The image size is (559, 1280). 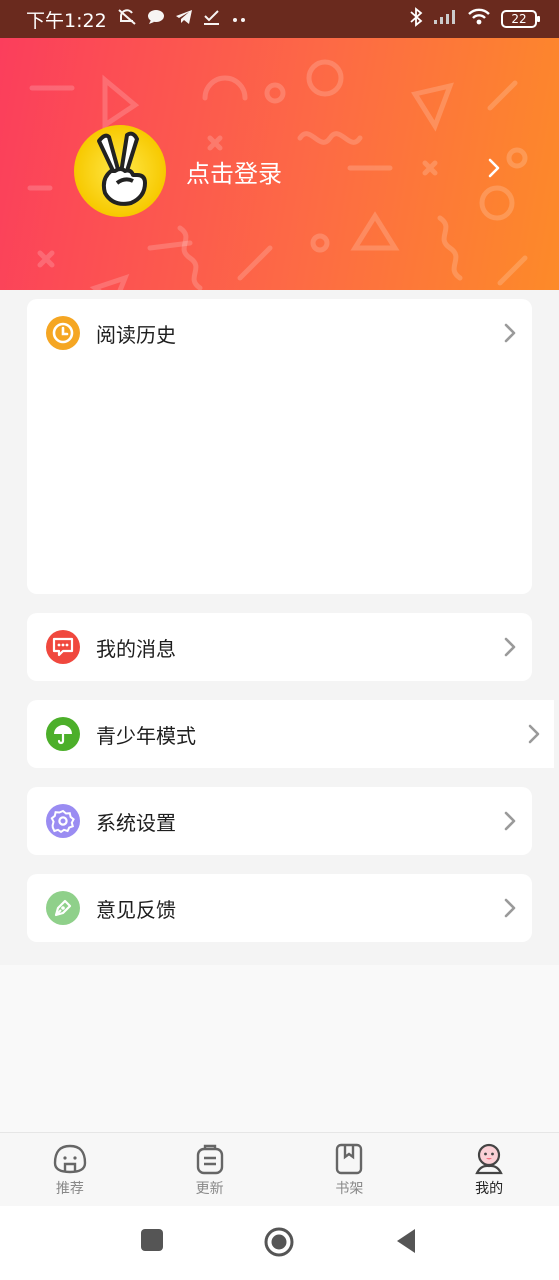 What do you see at coordinates (489, 1159) in the screenshot?
I see `profile-face-icon` at bounding box center [489, 1159].